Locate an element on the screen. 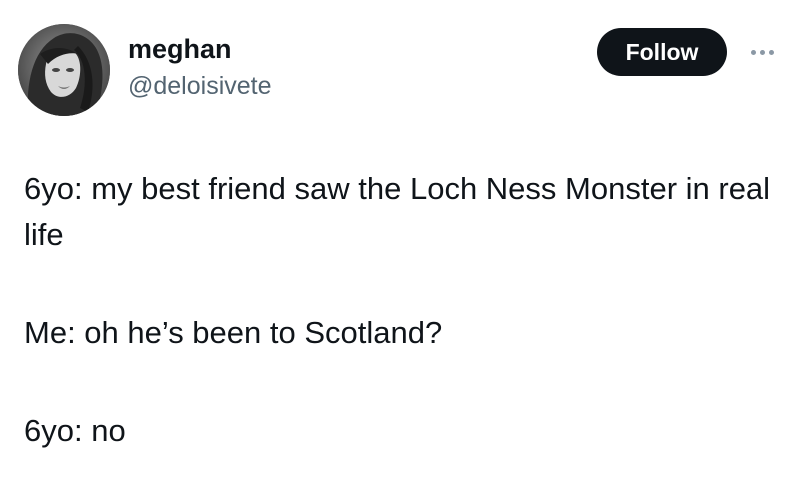 Image resolution: width=800 pixels, height=488 pixels. profile-photo-icon is located at coordinates (64, 70).